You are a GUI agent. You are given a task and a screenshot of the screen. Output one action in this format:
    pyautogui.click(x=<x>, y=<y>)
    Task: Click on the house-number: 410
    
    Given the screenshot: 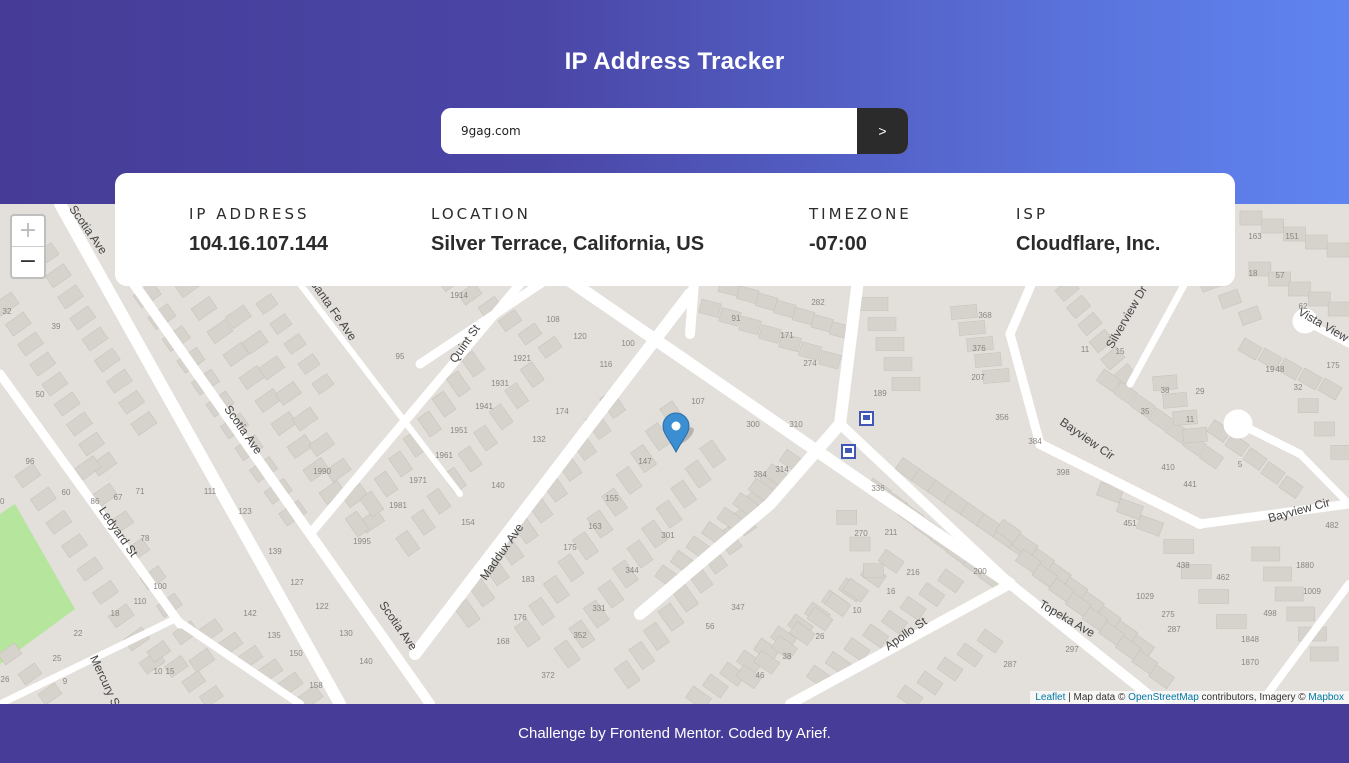 What is the action you would take?
    pyautogui.click(x=1168, y=467)
    